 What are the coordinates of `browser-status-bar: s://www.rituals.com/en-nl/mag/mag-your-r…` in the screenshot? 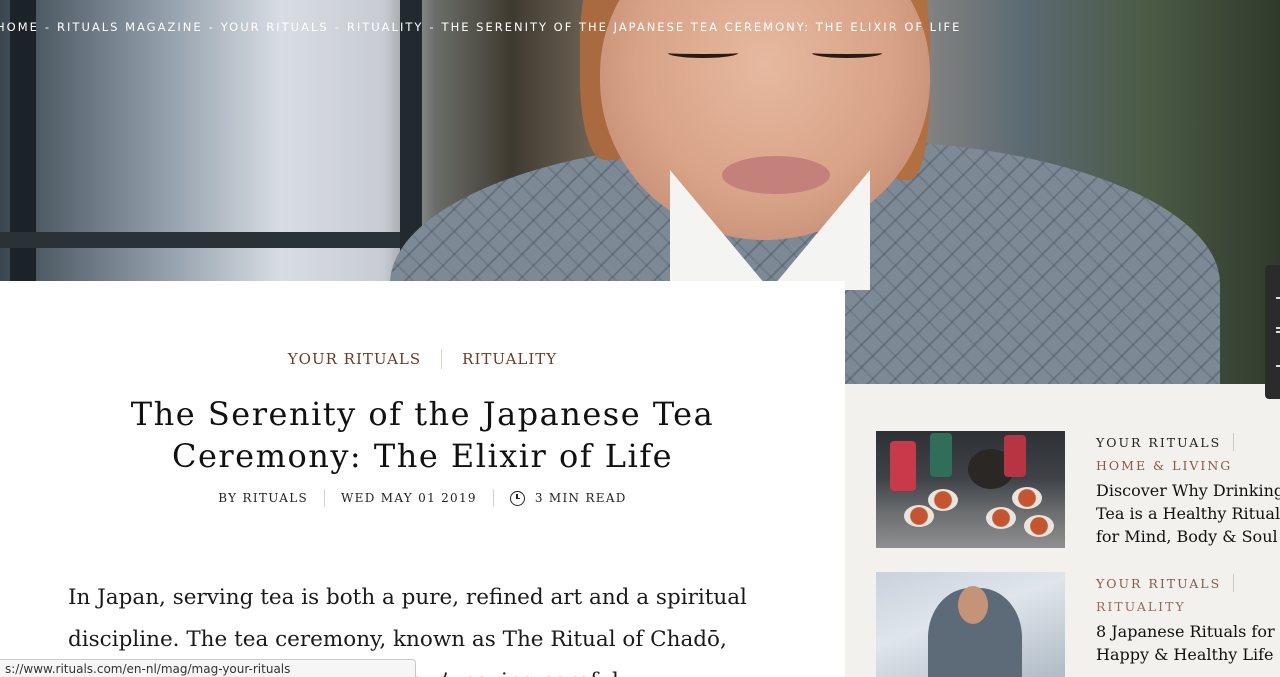 It's located at (208, 668).